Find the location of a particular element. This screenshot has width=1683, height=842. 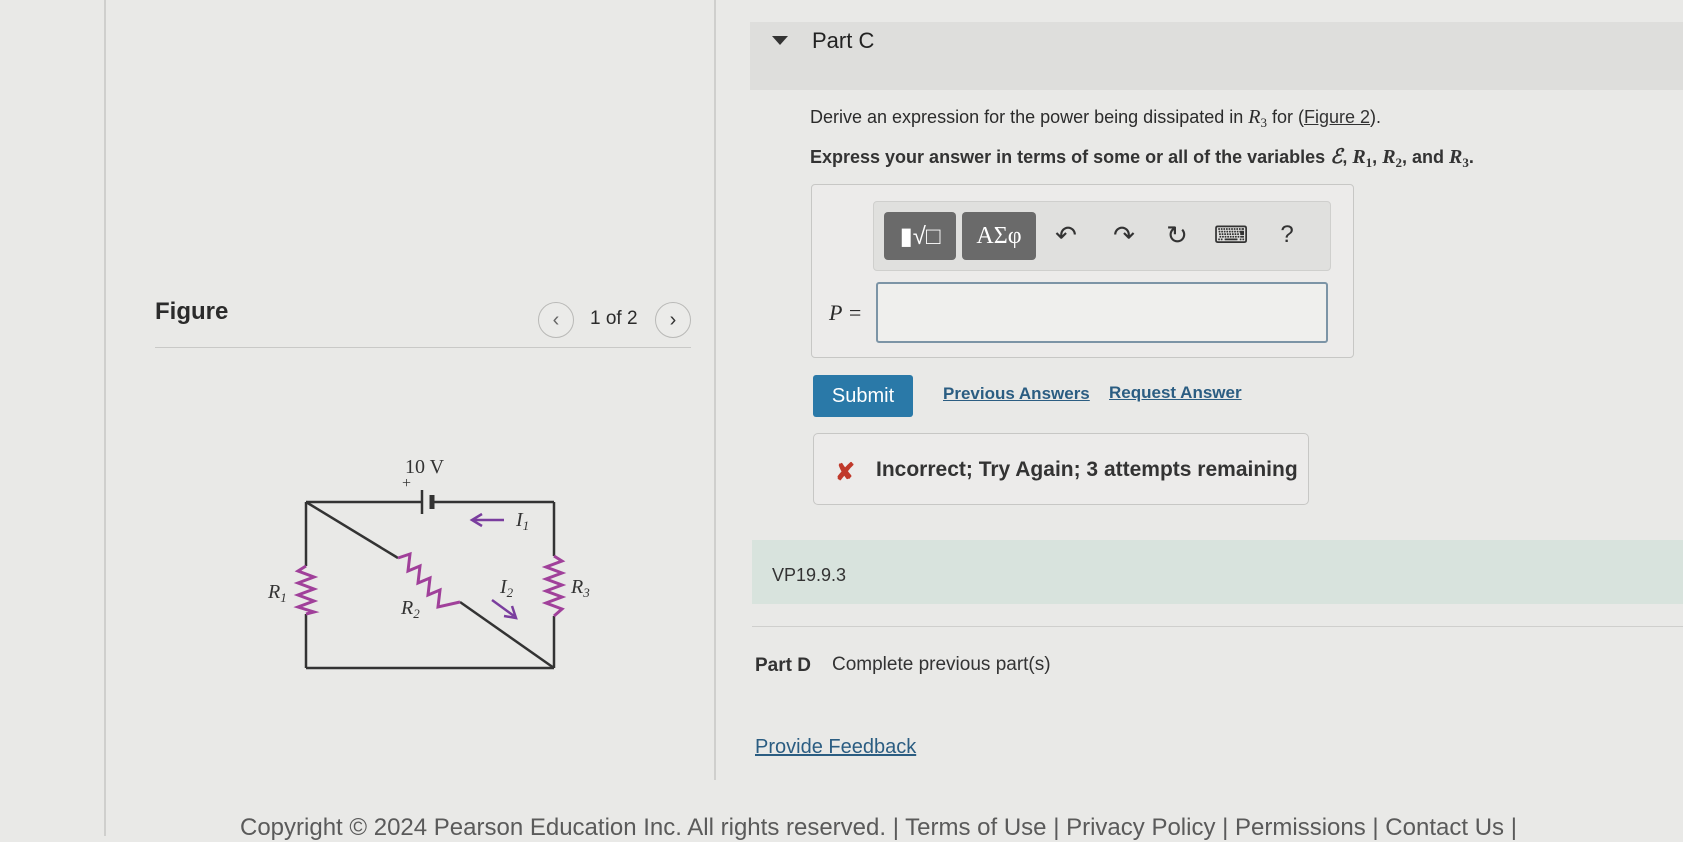

help-button: ? is located at coordinates (1287, 235).